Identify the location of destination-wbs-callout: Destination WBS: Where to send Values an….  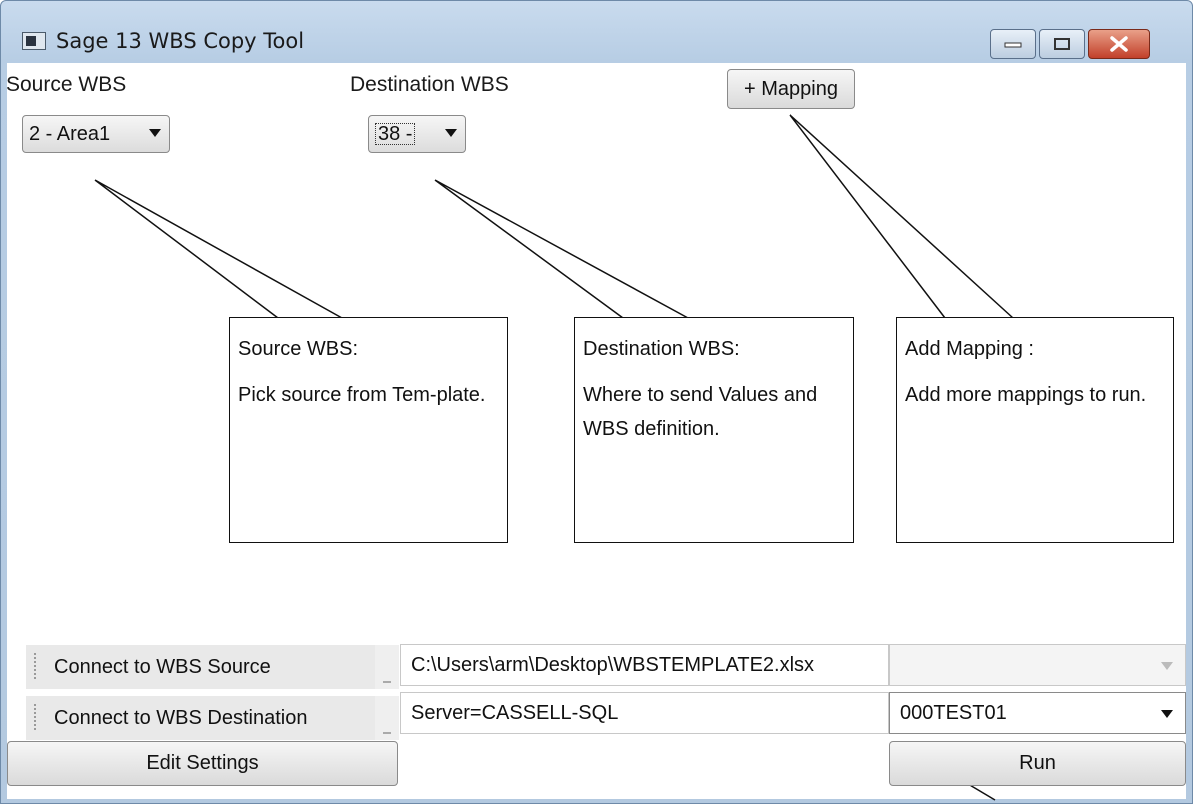
(714, 430).